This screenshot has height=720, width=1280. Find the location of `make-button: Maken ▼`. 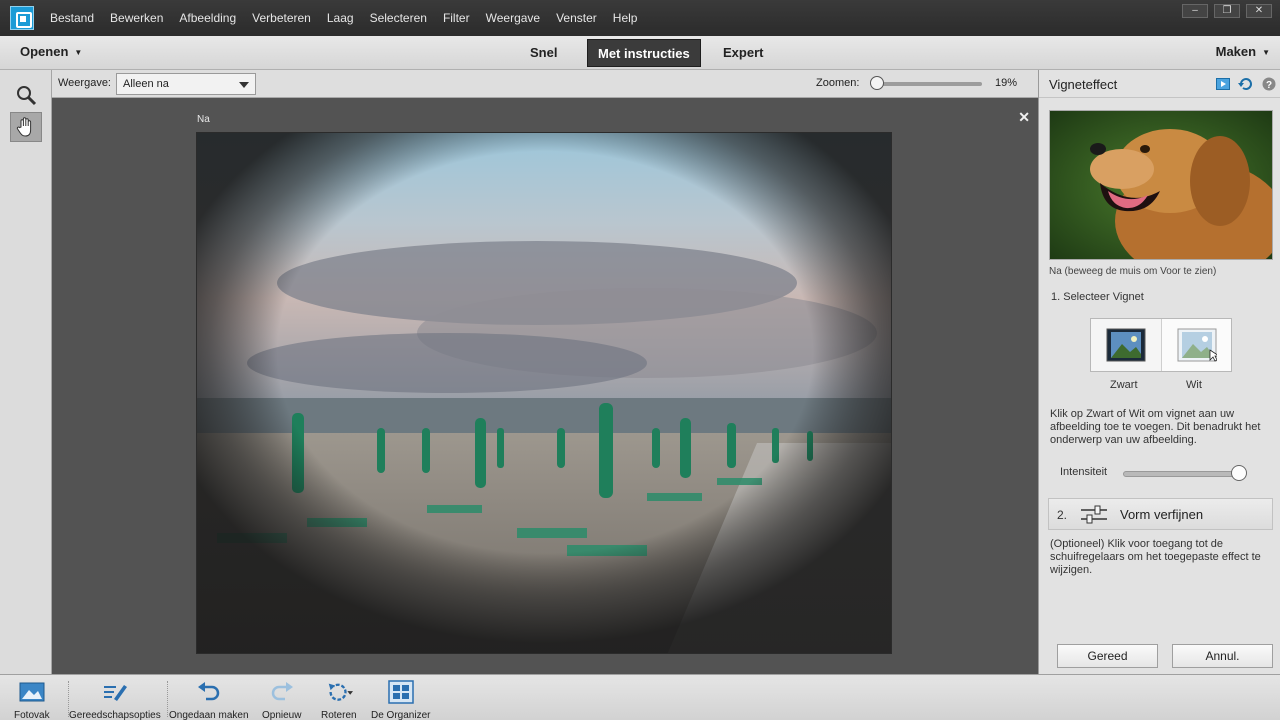

make-button: Maken ▼ is located at coordinates (1243, 51).